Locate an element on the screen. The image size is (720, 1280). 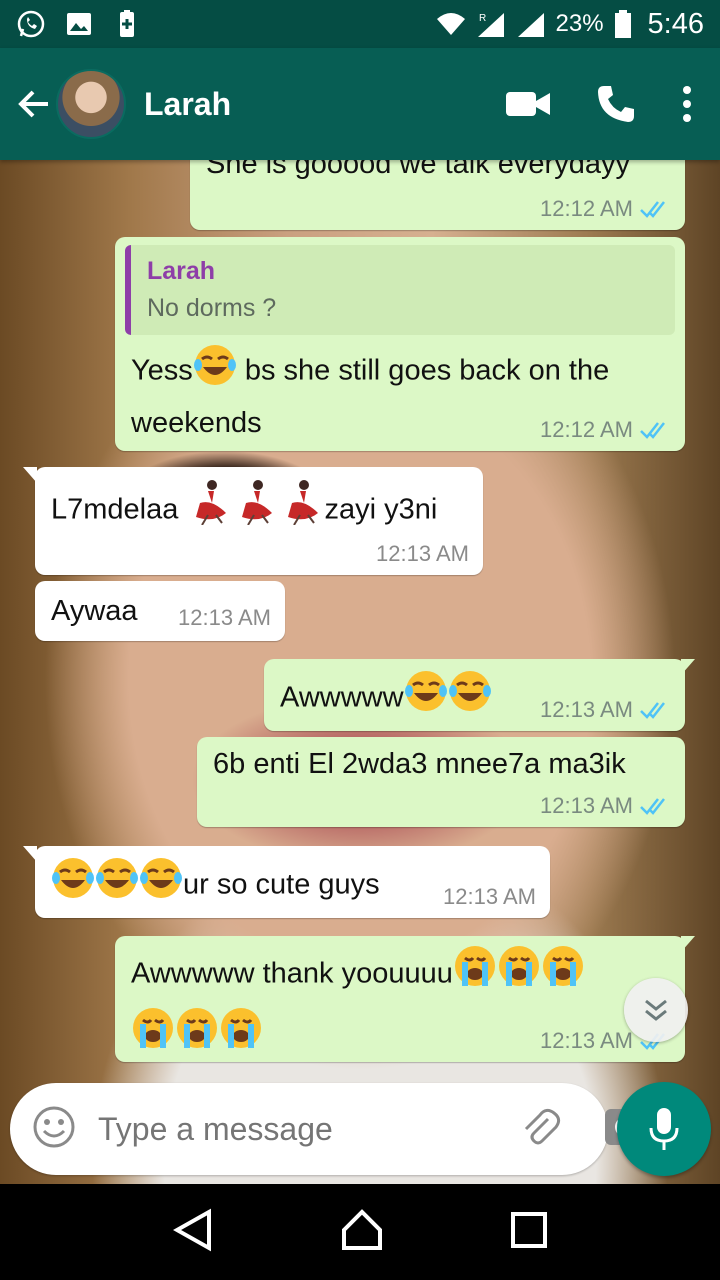
message-text: ur so cute guys is located at coordinates (281, 884).